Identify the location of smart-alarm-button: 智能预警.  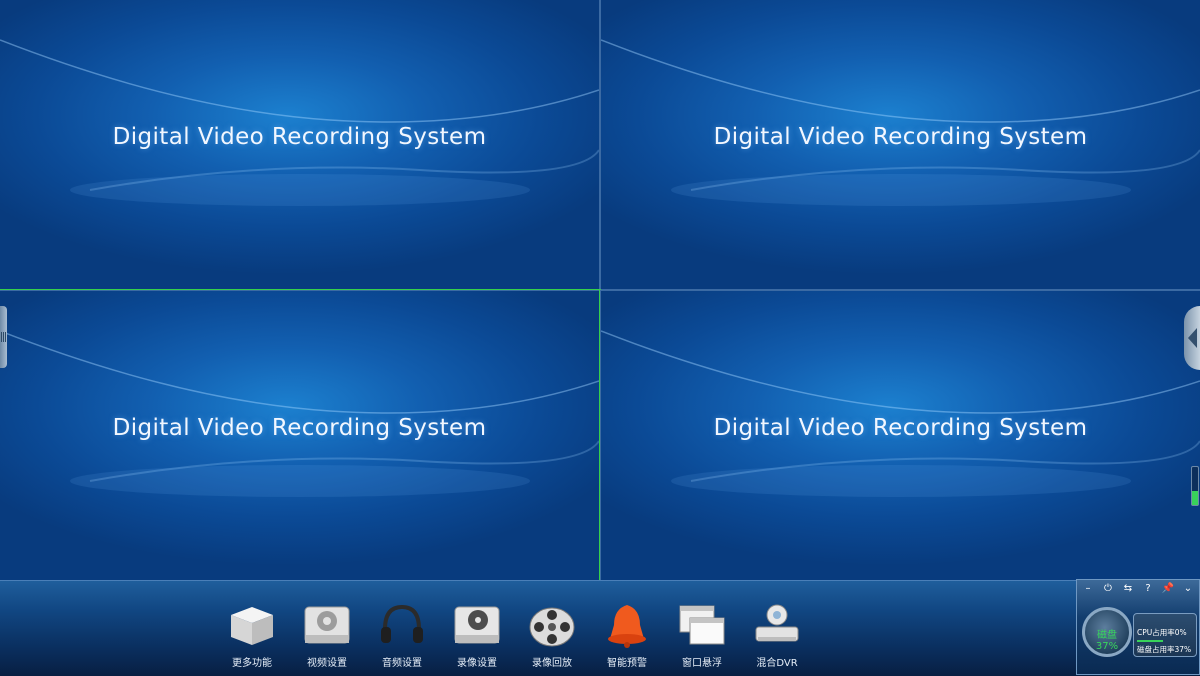
(627, 635).